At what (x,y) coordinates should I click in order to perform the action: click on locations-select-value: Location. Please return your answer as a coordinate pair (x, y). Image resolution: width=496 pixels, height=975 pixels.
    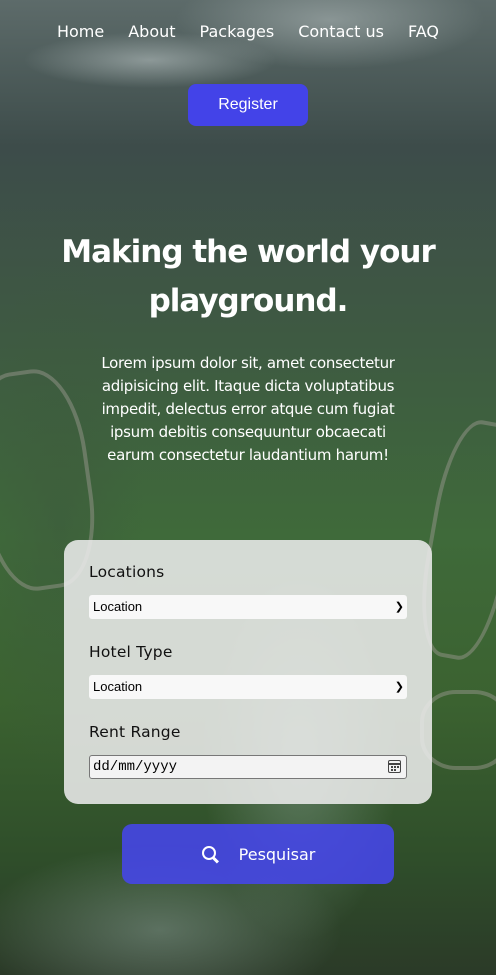
    Looking at the image, I should click on (118, 606).